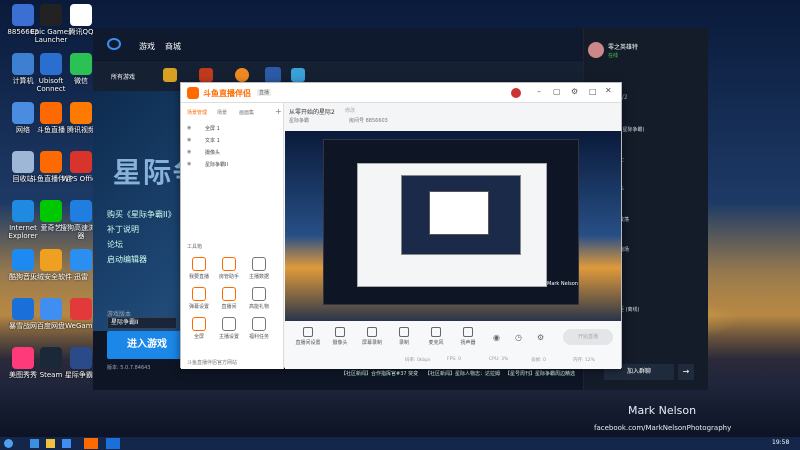 The height and width of the screenshot is (450, 800). Describe the element at coordinates (499, 359) in the screenshot. I see `stat-item: CPU: 3%` at that location.